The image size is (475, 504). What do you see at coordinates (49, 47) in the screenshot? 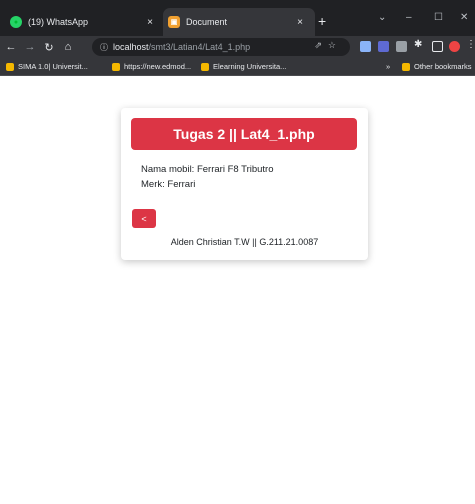
I see `reload-icon: ↻` at bounding box center [49, 47].